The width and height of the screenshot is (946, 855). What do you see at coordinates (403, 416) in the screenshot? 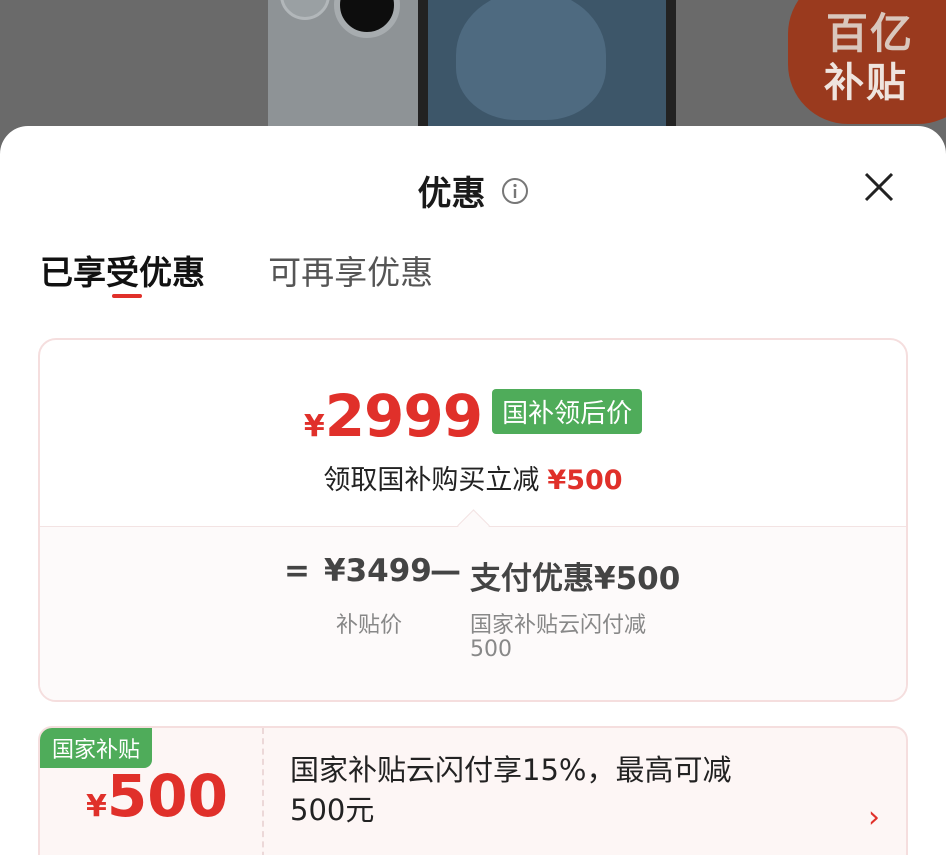
I see `final-price: 2999` at bounding box center [403, 416].